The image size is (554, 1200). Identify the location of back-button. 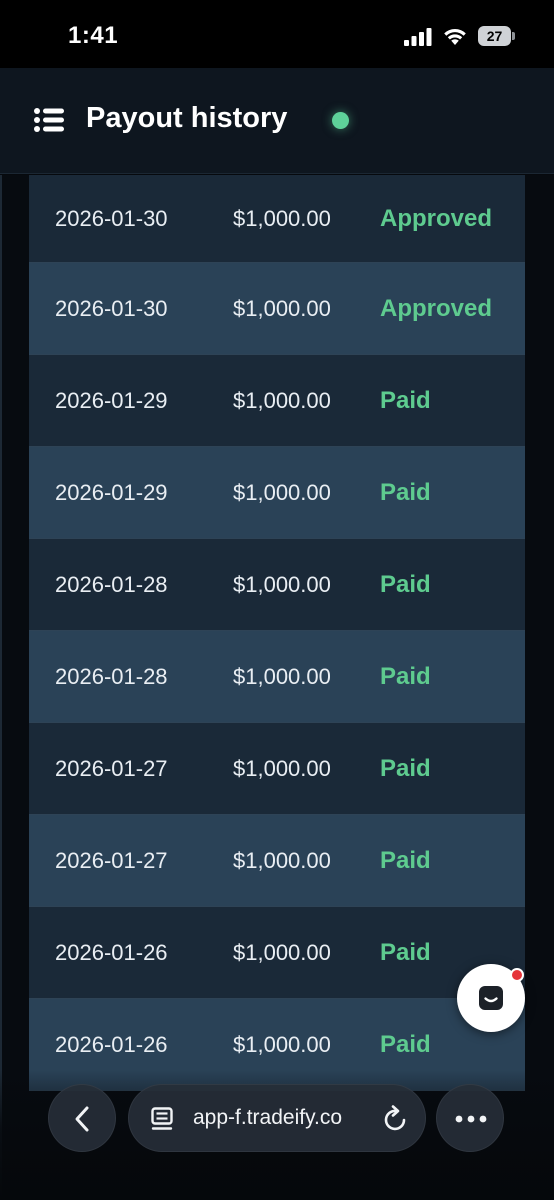
(82, 1118).